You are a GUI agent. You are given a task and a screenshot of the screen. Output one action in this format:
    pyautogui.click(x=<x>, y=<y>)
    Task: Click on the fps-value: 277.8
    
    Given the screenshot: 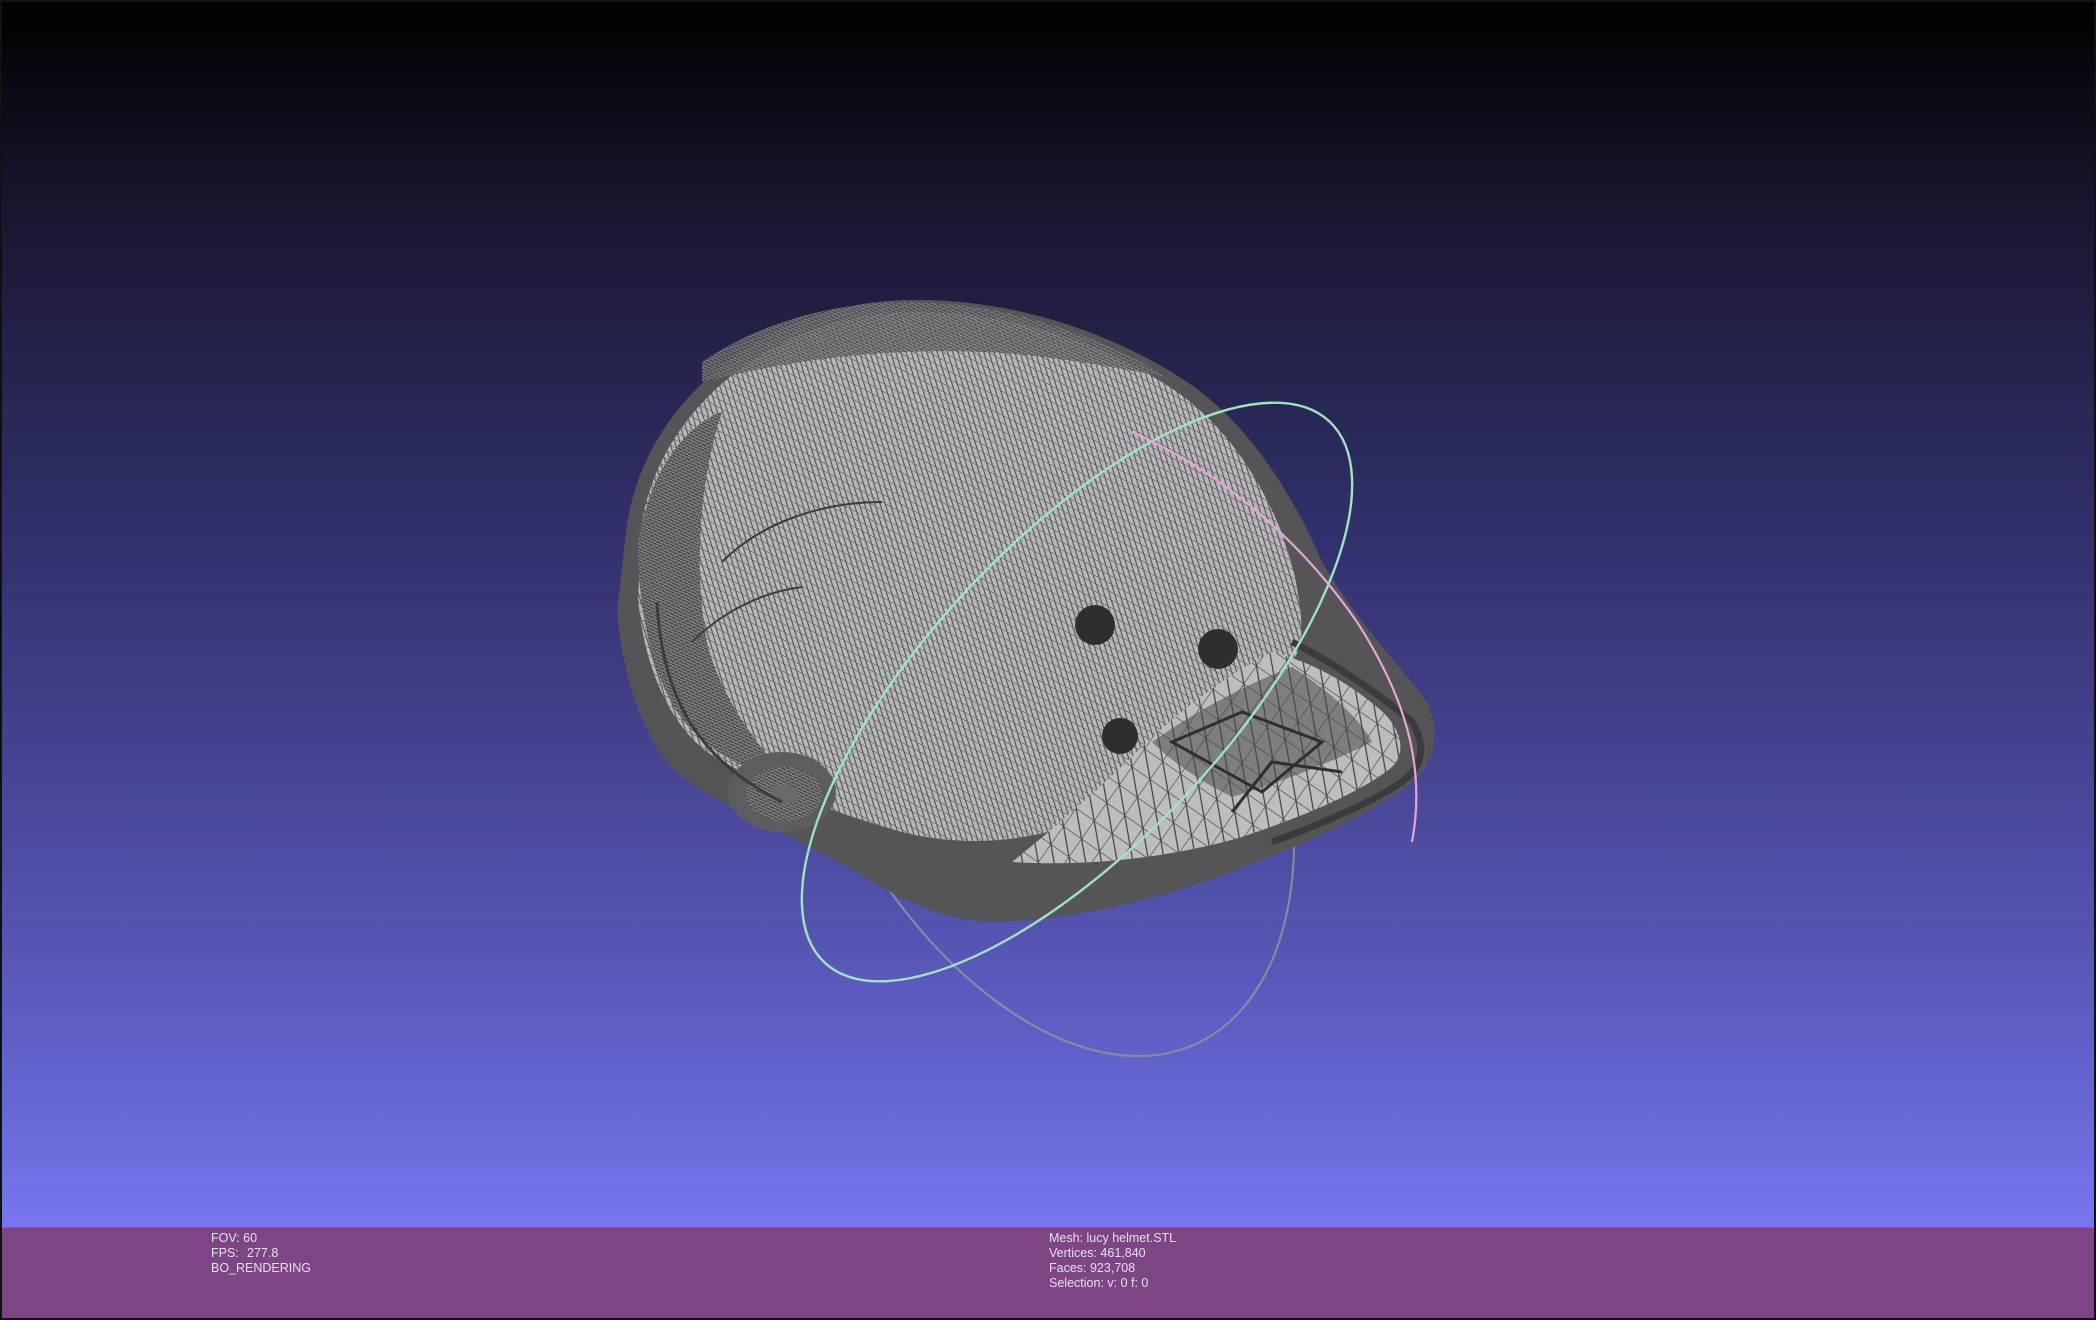 What is the action you would take?
    pyautogui.click(x=263, y=1253)
    